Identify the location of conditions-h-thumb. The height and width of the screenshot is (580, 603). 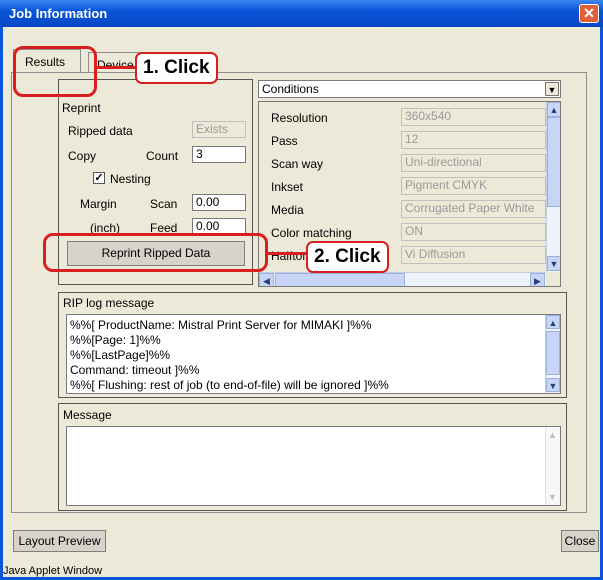
(340, 279).